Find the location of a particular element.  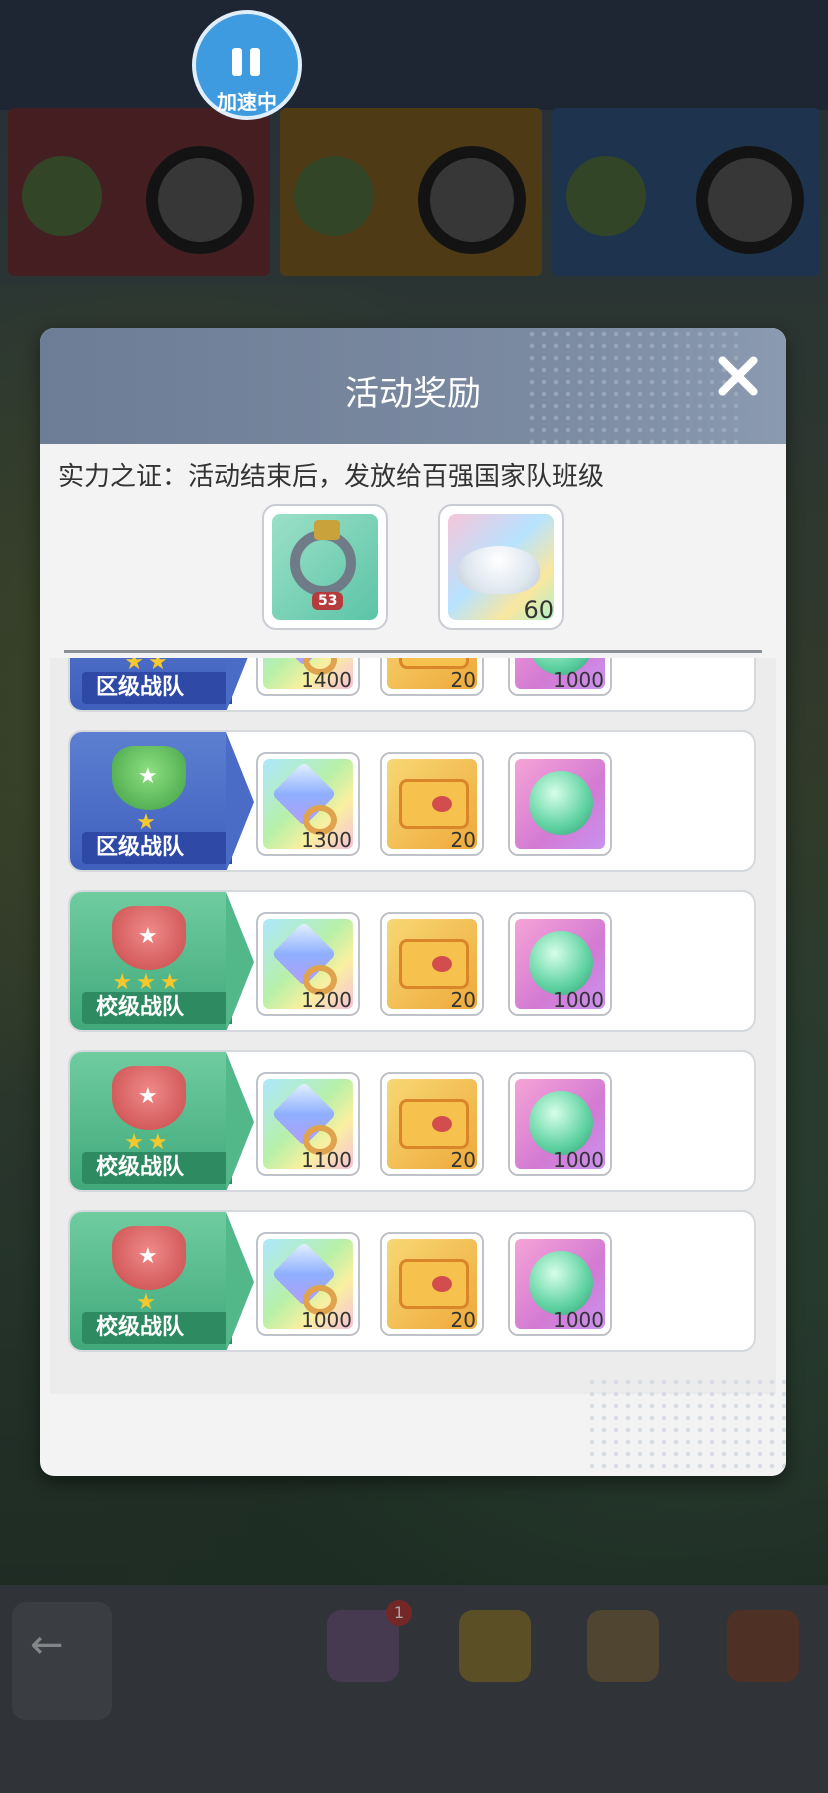

modal-header: 活动奖励 is located at coordinates (413, 386).